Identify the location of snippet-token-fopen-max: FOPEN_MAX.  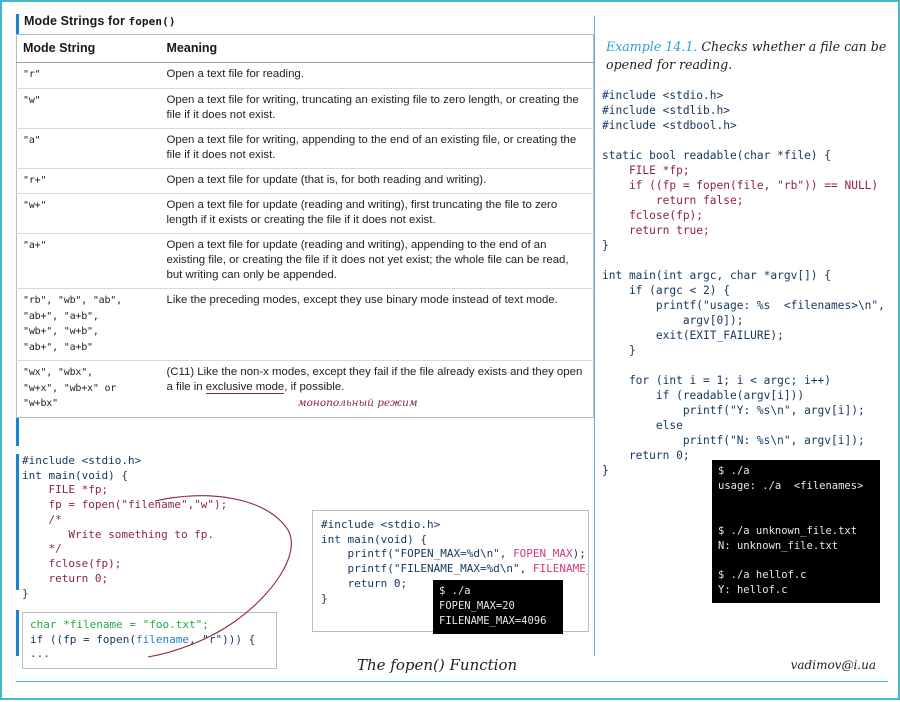
(543, 554).